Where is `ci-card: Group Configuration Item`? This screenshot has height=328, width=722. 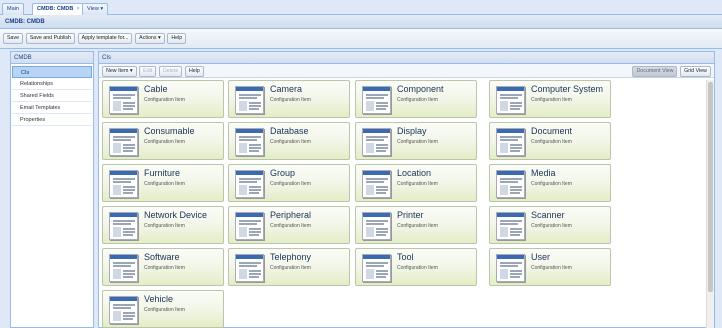
ci-card: Group Configuration Item is located at coordinates (289, 183).